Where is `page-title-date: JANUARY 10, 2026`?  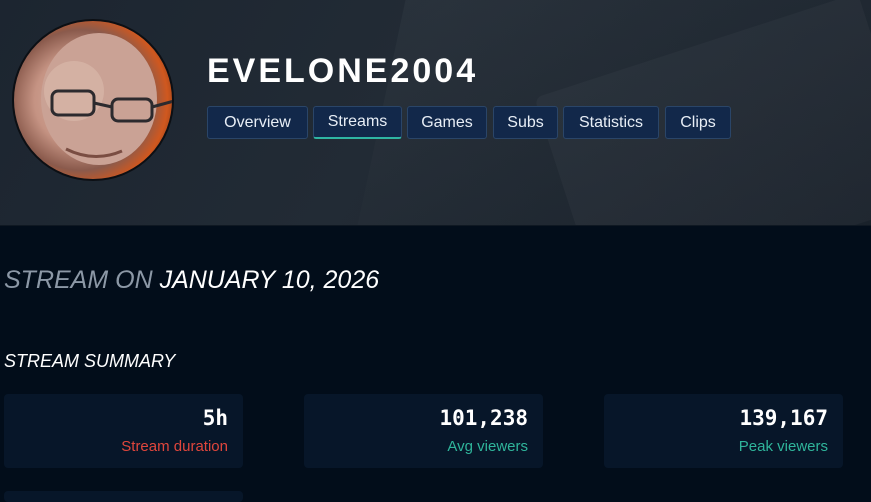
page-title-date: JANUARY 10, 2026 is located at coordinates (269, 280).